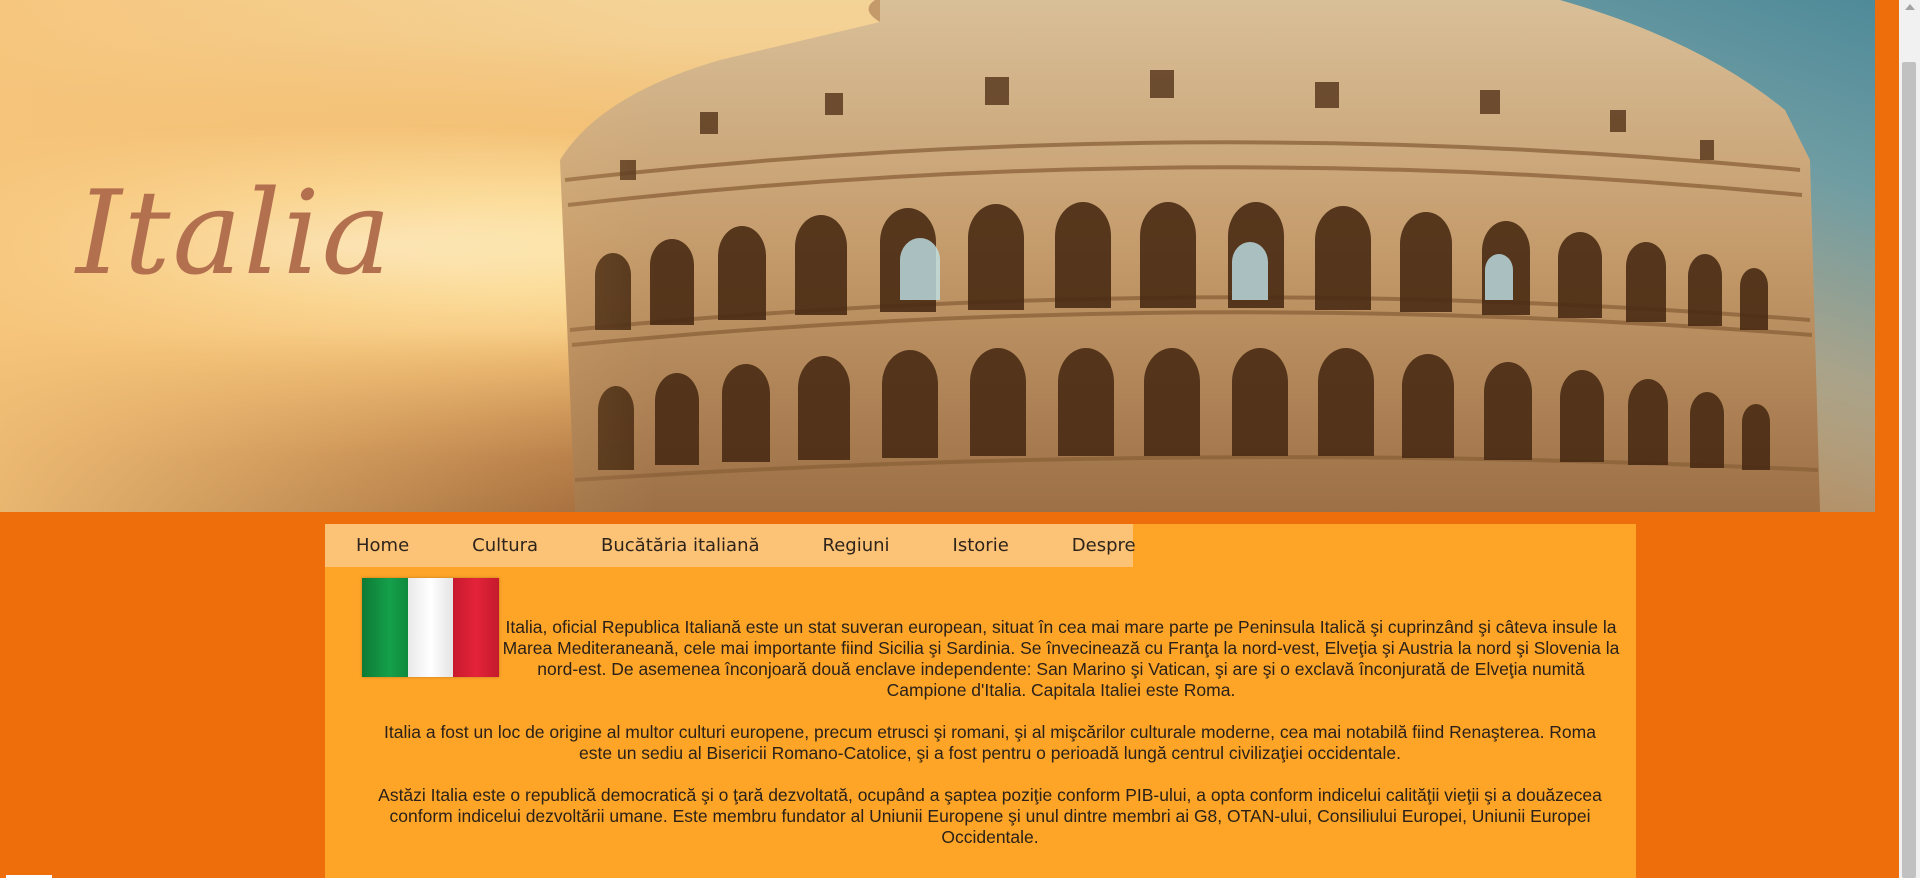  I want to click on scrollbar-thumb, so click(1909, 470).